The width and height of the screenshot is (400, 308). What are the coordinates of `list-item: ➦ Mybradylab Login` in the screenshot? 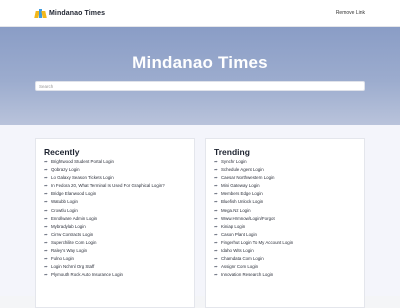 It's located at (104, 227).